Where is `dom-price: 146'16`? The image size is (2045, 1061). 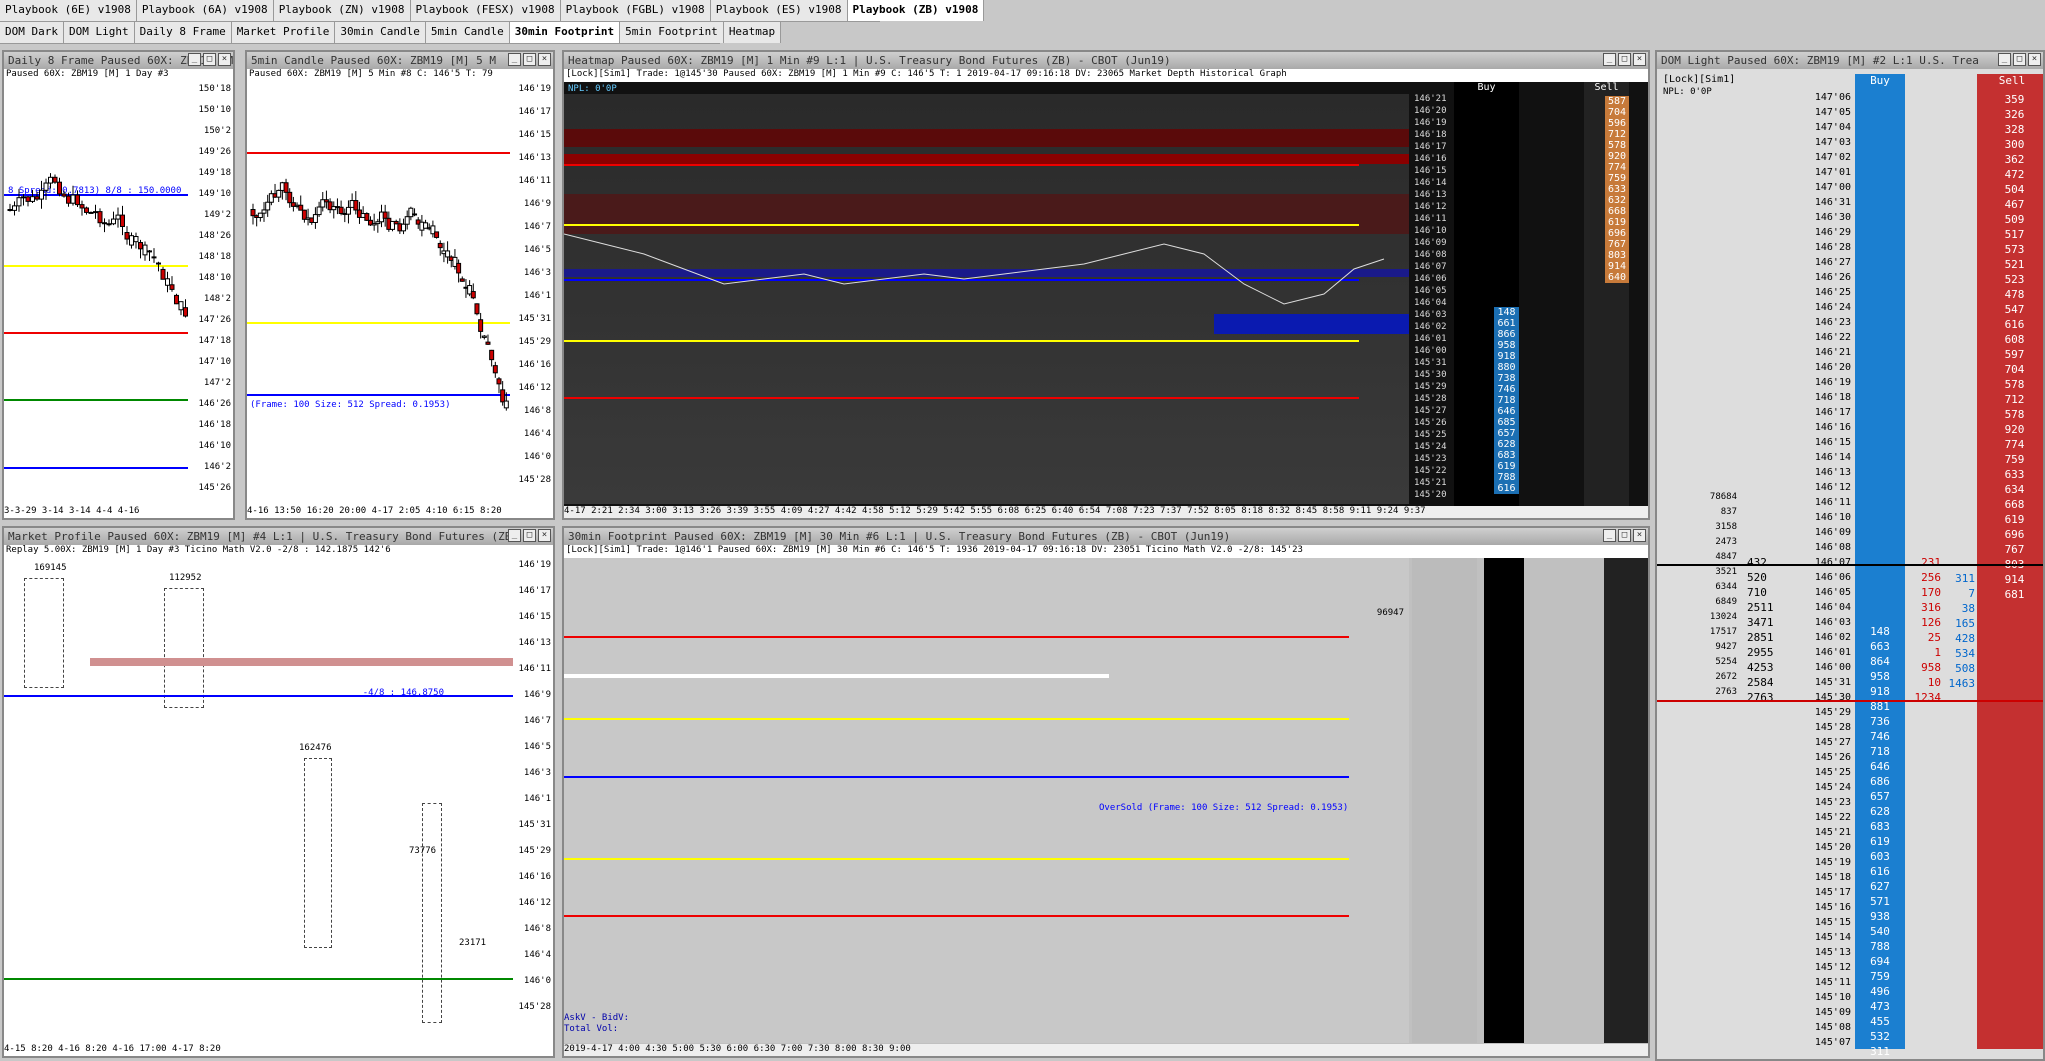
dom-price: 146'16 is located at coordinates (1833, 427).